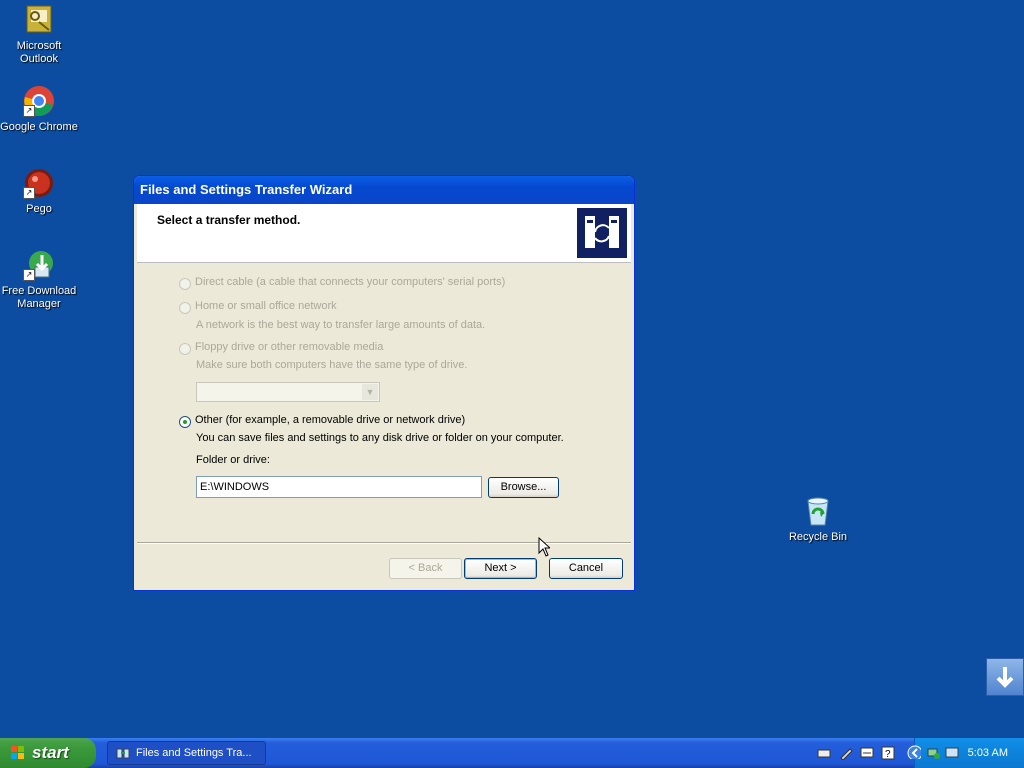  I want to click on outlook-icon, so click(39, 20).